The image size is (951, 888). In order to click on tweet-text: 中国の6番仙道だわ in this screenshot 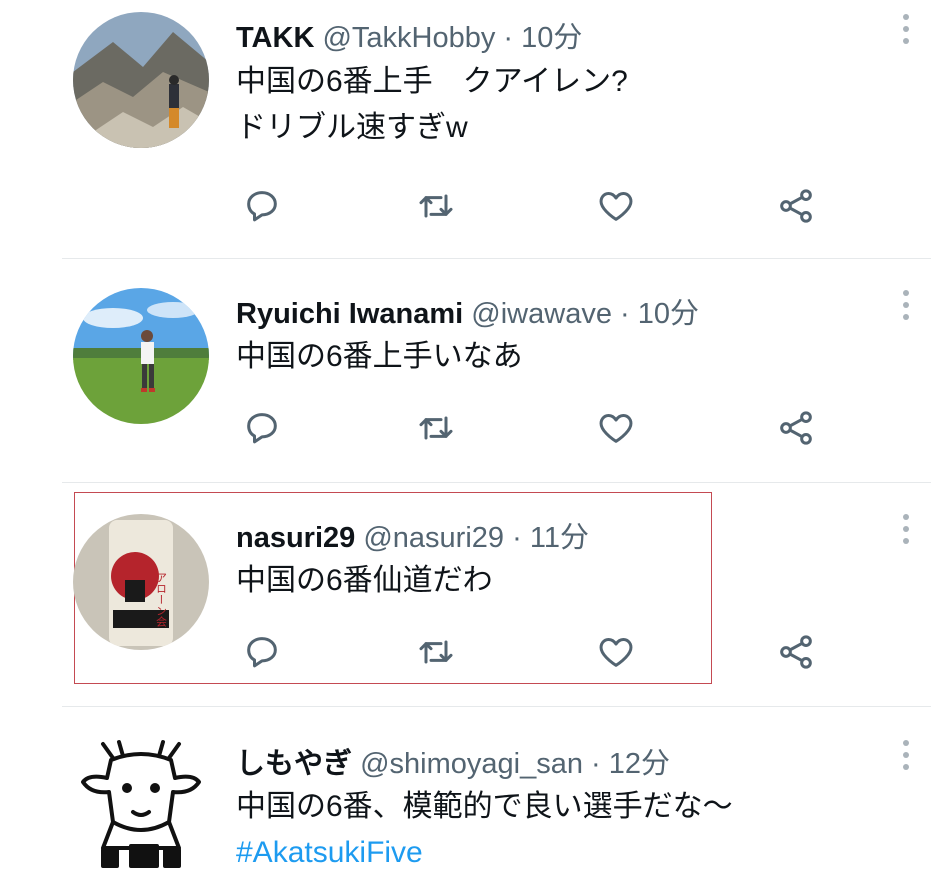, I will do `click(364, 581)`.